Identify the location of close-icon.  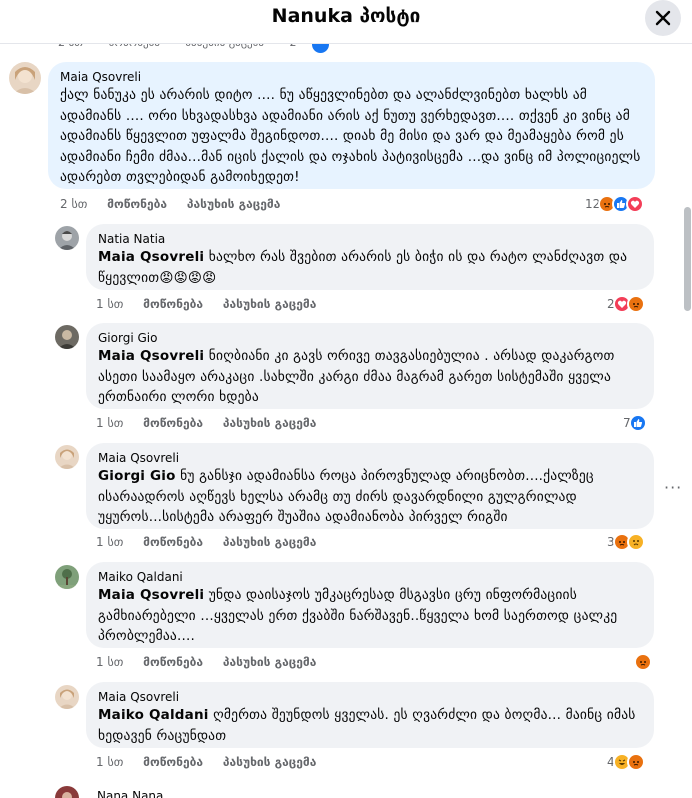
(663, 18).